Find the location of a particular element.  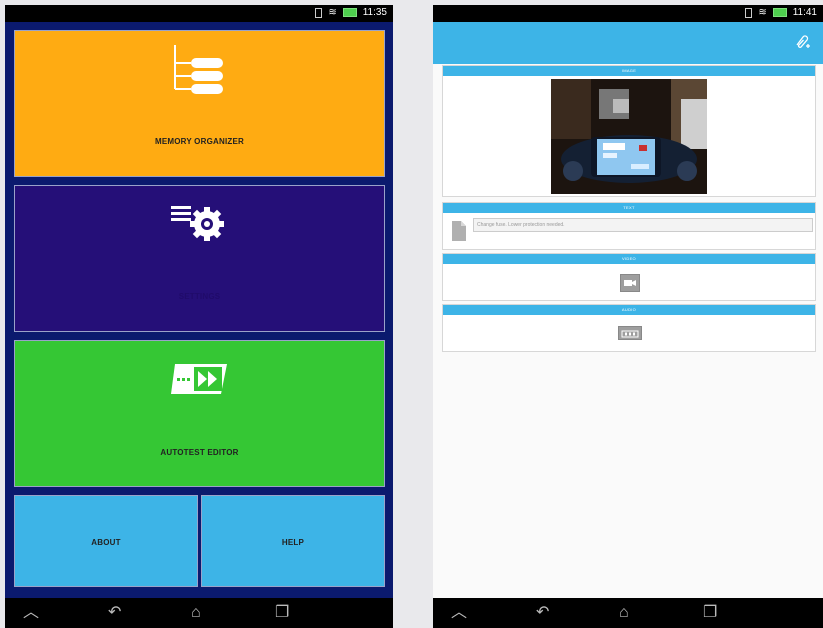

video-section-header: VIDEO is located at coordinates (629, 259).